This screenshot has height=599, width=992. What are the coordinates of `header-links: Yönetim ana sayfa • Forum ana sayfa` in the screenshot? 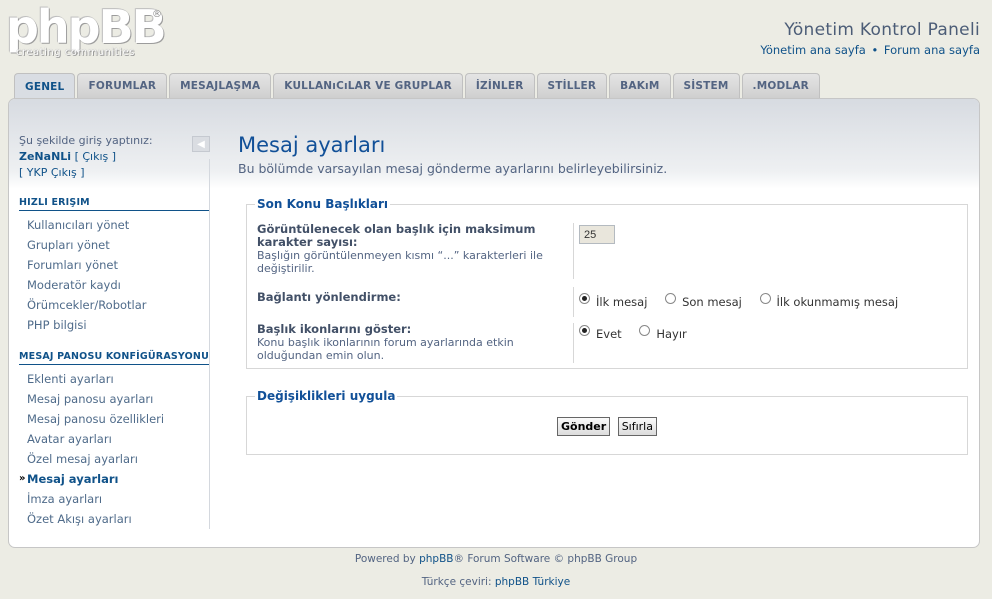 It's located at (870, 50).